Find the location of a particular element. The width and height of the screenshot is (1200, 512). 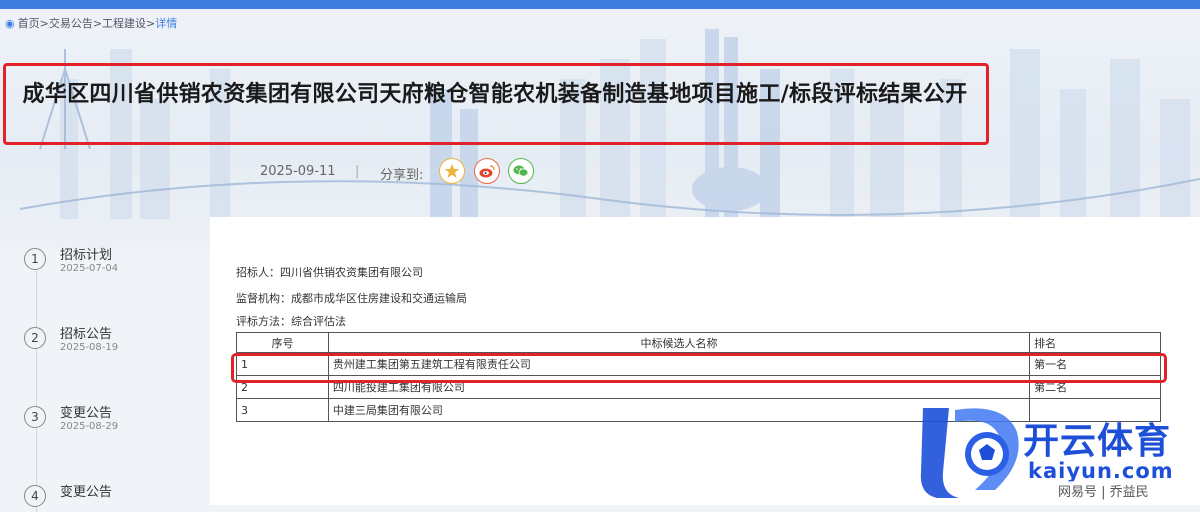

timeline-step-date: 2025-07-04 is located at coordinates (89, 268).